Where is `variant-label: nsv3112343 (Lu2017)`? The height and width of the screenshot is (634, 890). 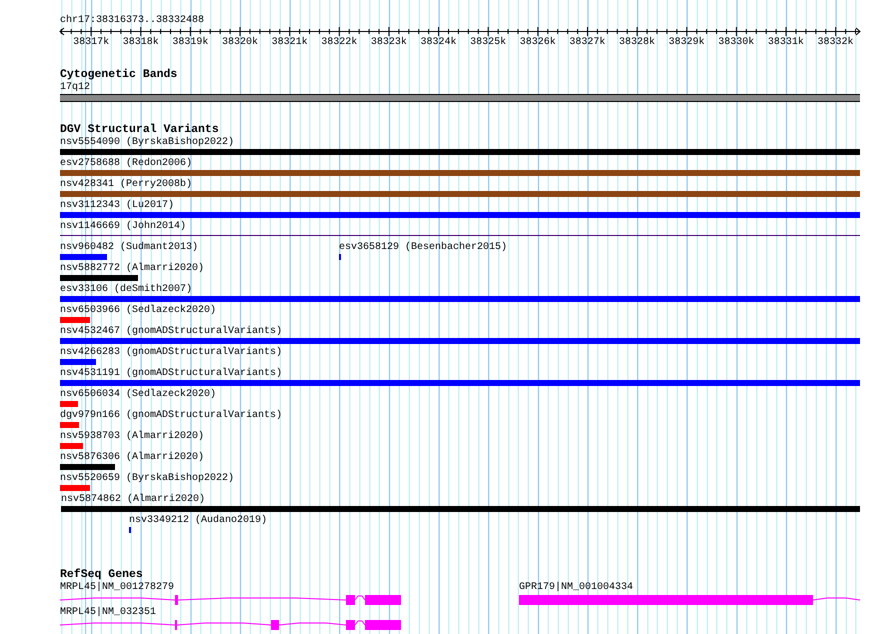
variant-label: nsv3112343 (Lu2017) is located at coordinates (117, 205).